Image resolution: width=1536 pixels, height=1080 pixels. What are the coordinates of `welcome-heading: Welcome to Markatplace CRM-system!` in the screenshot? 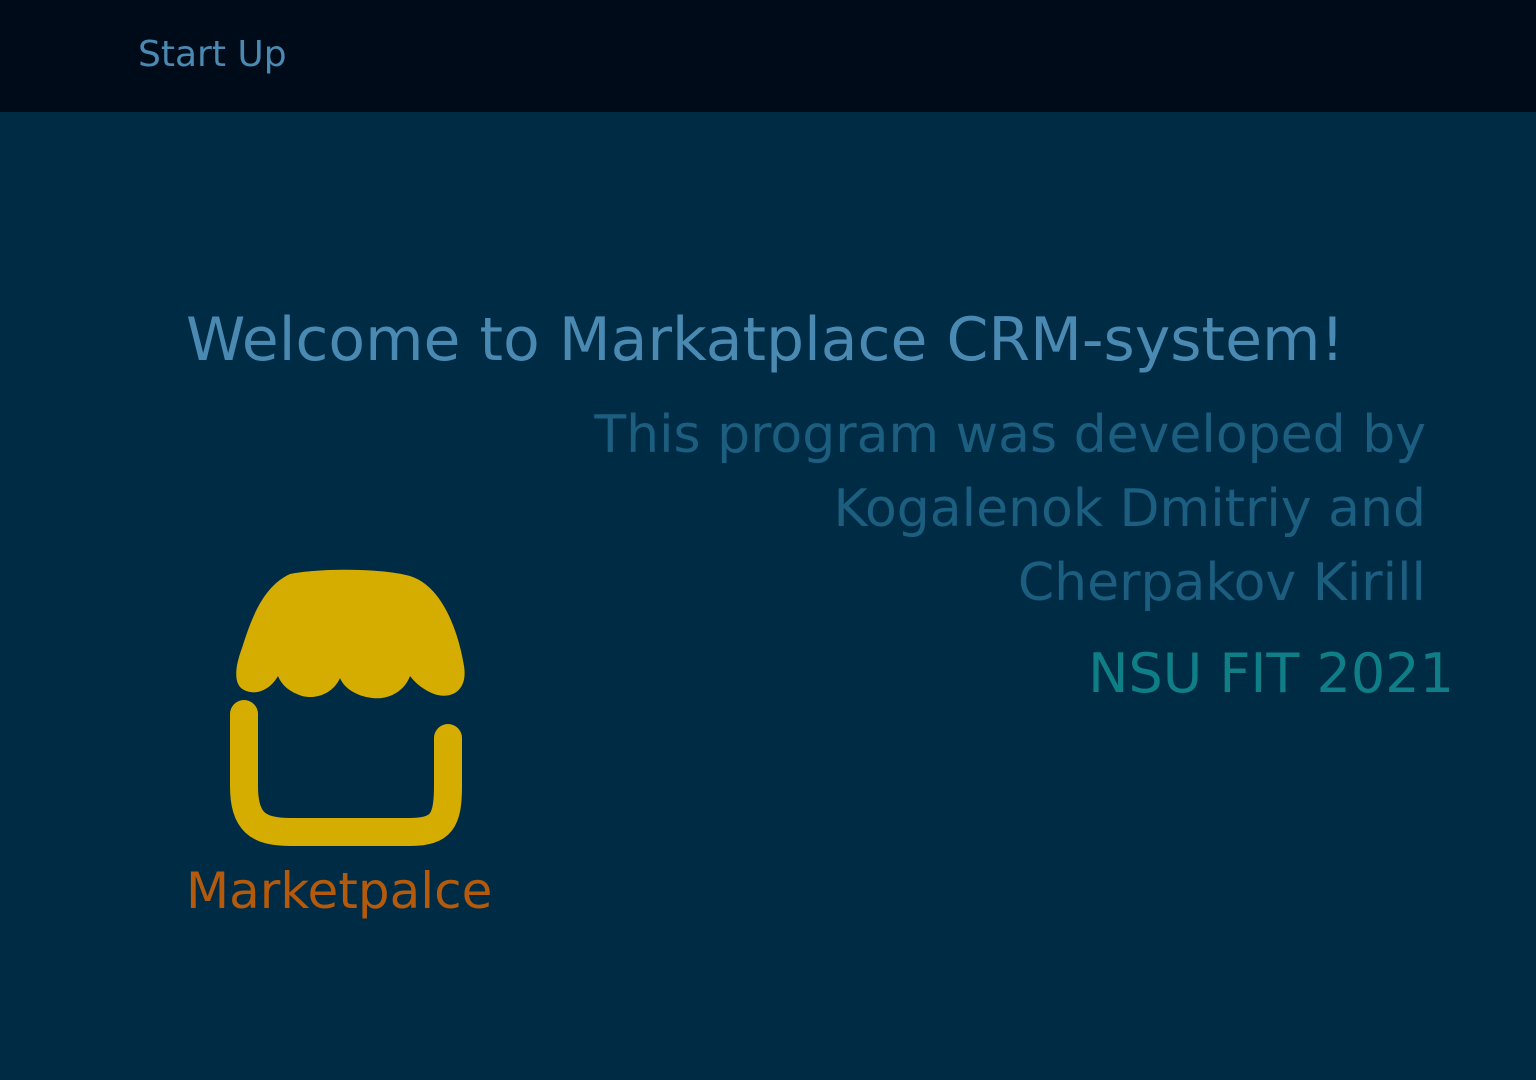 It's located at (765, 340).